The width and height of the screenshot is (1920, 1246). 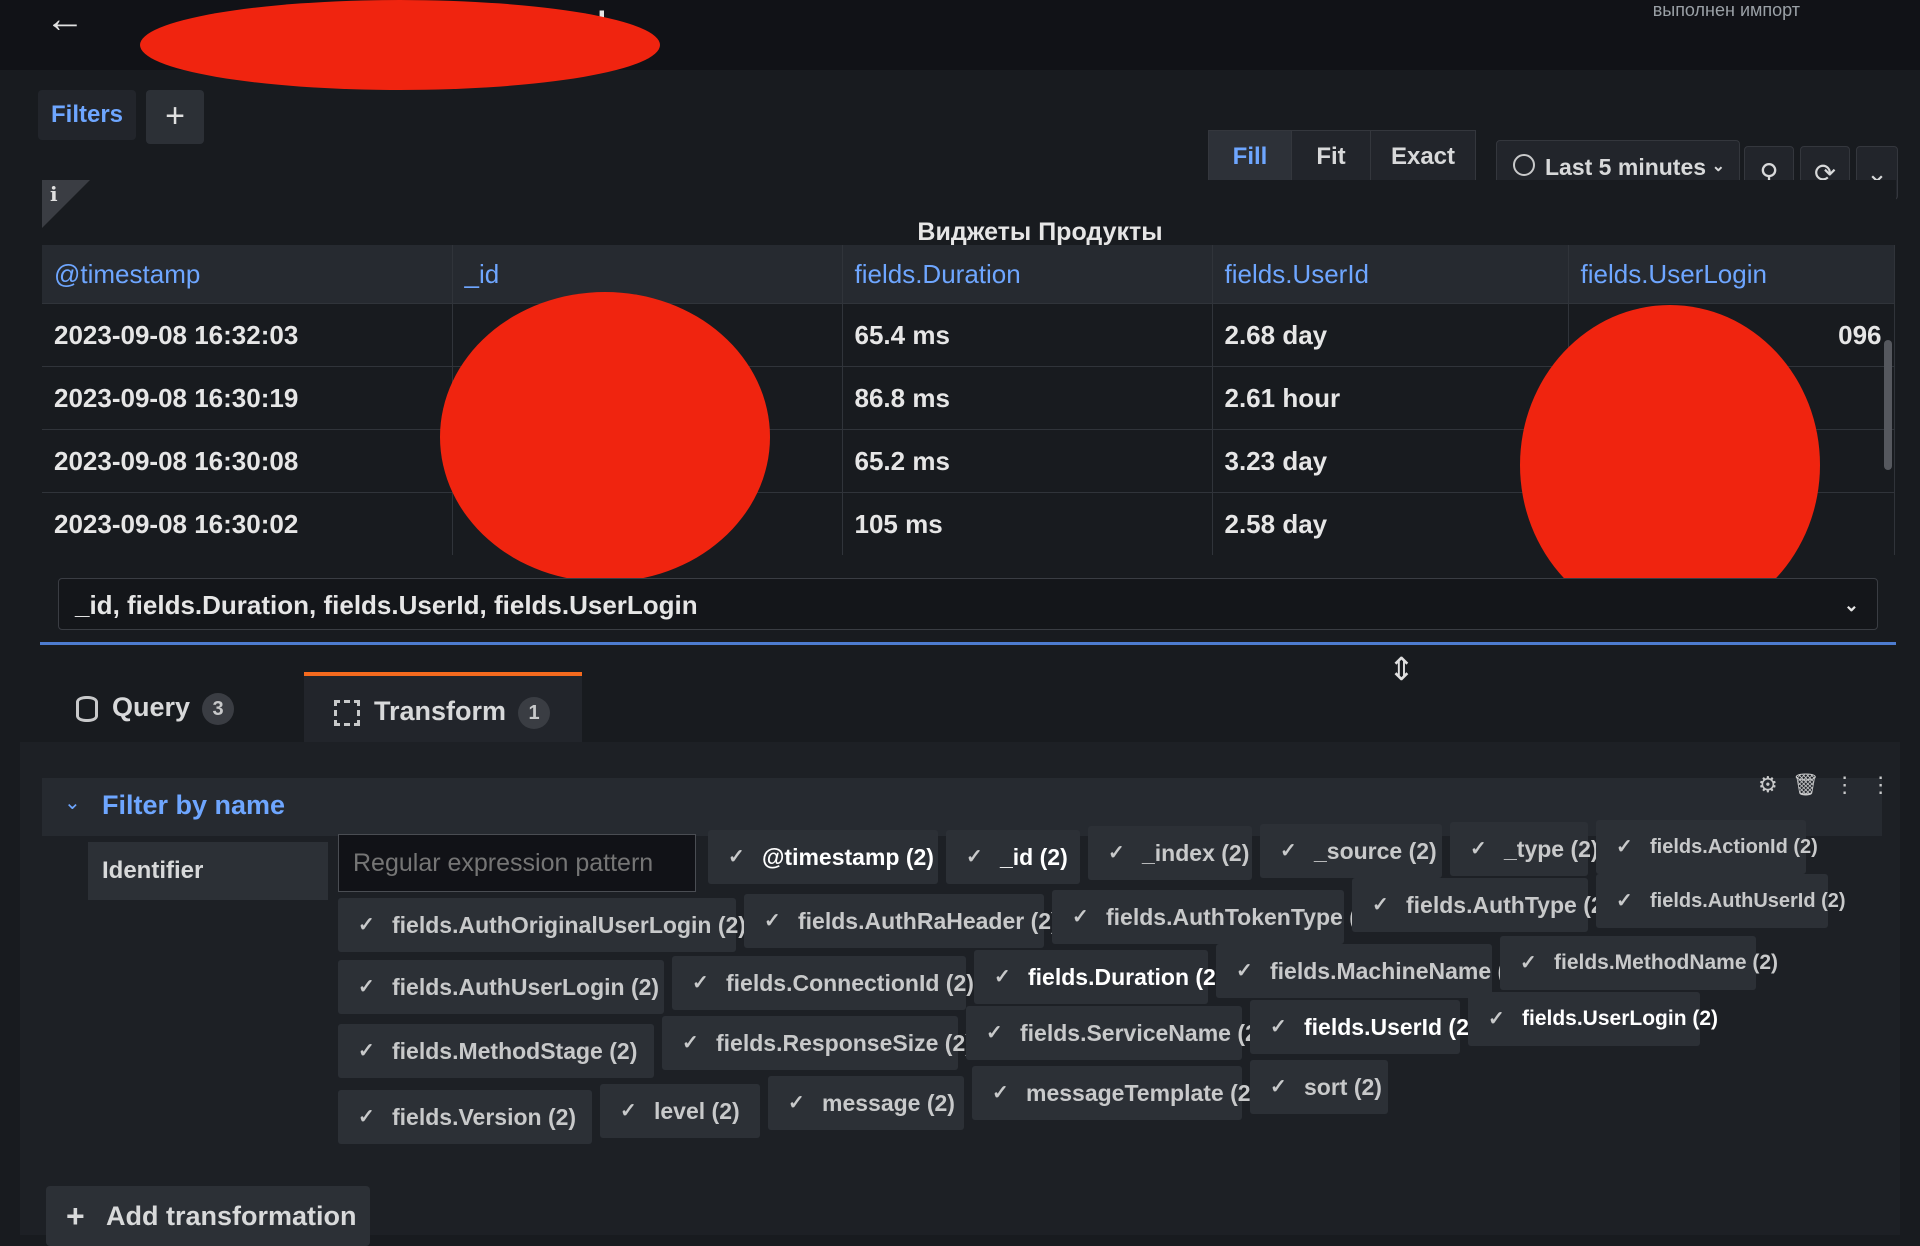 What do you see at coordinates (1363, 1027) in the screenshot?
I see `field-chip: ✓ fields.UserId (2)` at bounding box center [1363, 1027].